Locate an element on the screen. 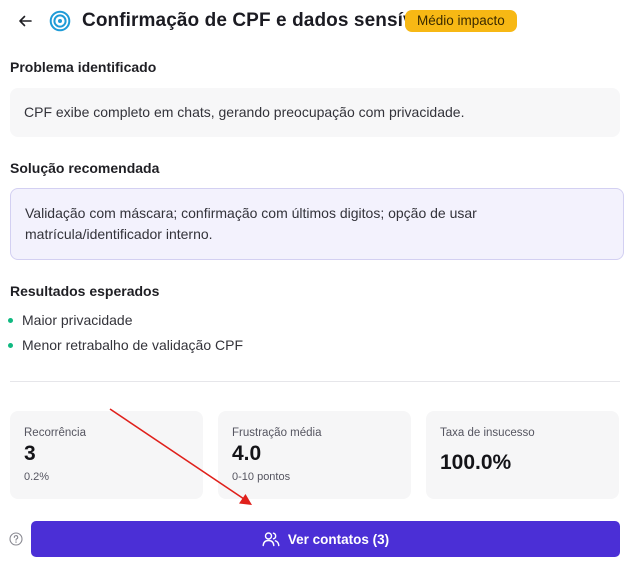  result-item-label: Menor retrabalho de validação CPF is located at coordinates (133, 345).